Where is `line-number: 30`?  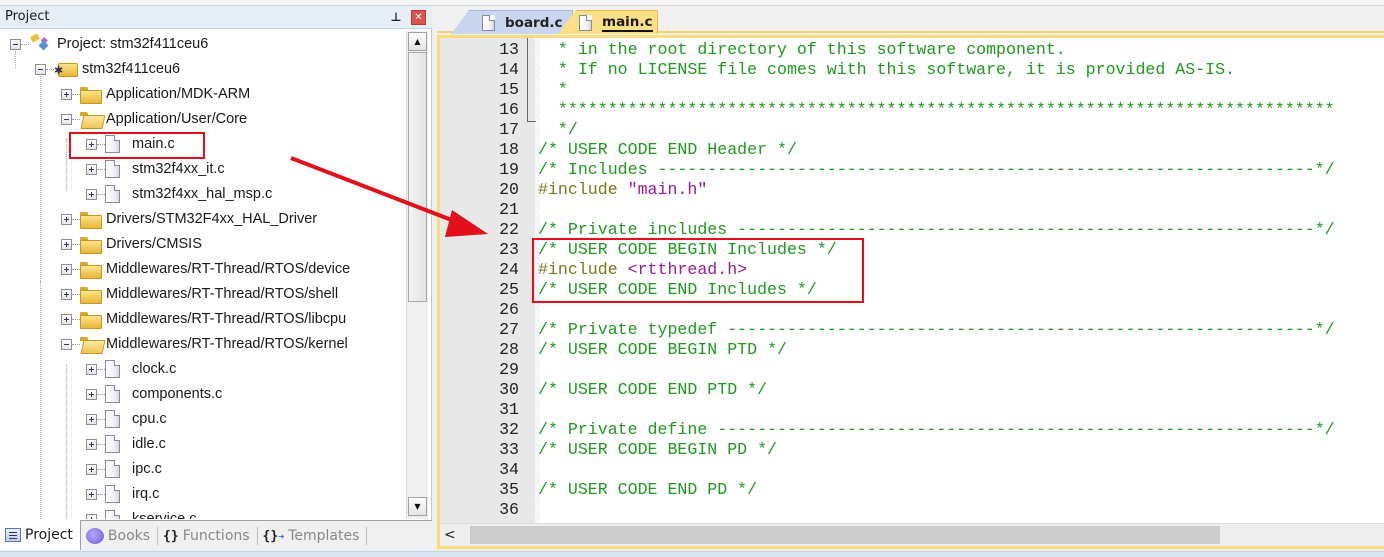 line-number: 30 is located at coordinates (509, 389).